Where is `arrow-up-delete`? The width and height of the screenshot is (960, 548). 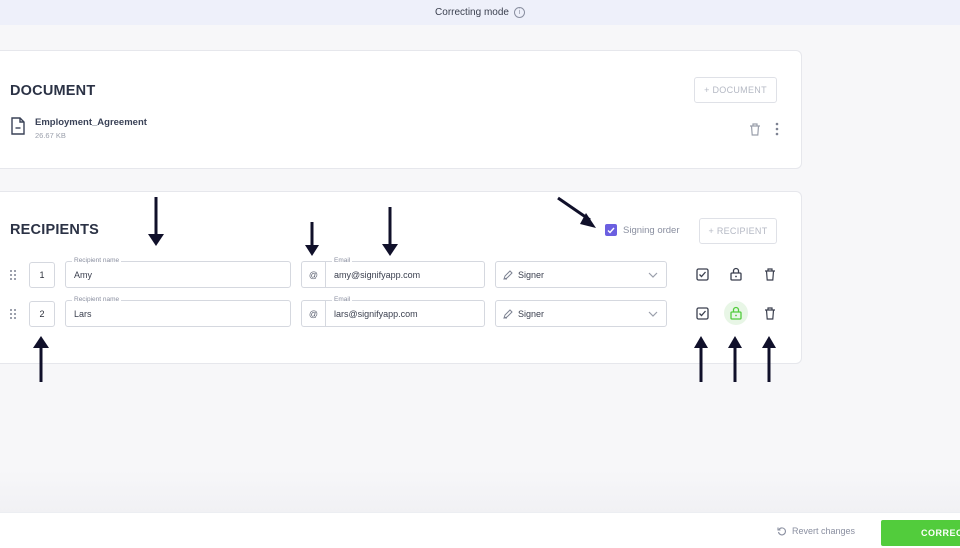 arrow-up-delete is located at coordinates (769, 359).